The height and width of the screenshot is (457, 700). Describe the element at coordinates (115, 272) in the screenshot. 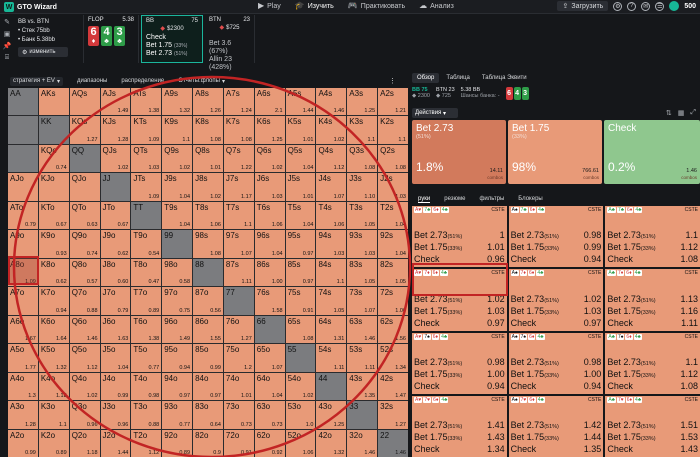

I see `hand-cell: J8o 0.60` at that location.